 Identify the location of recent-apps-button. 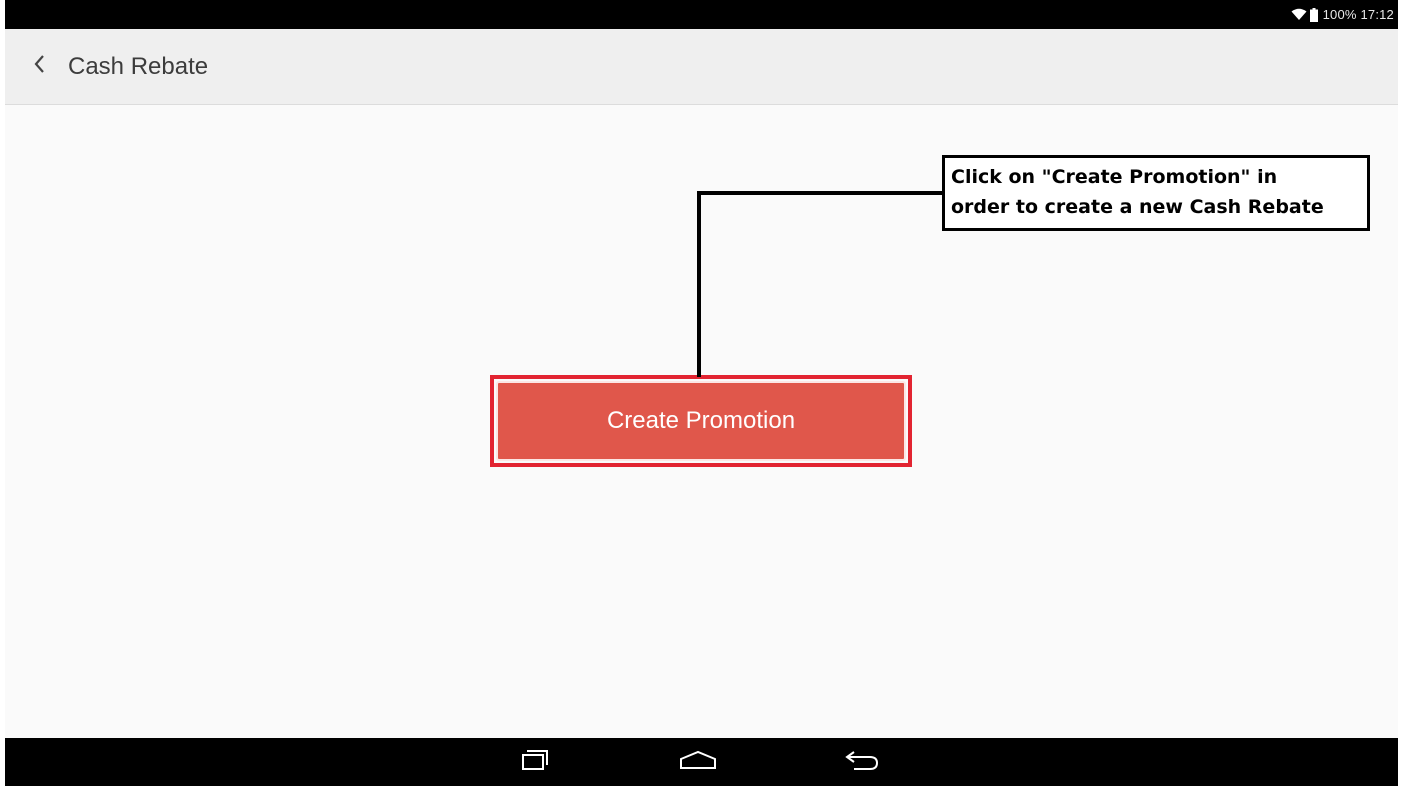
(535, 762).